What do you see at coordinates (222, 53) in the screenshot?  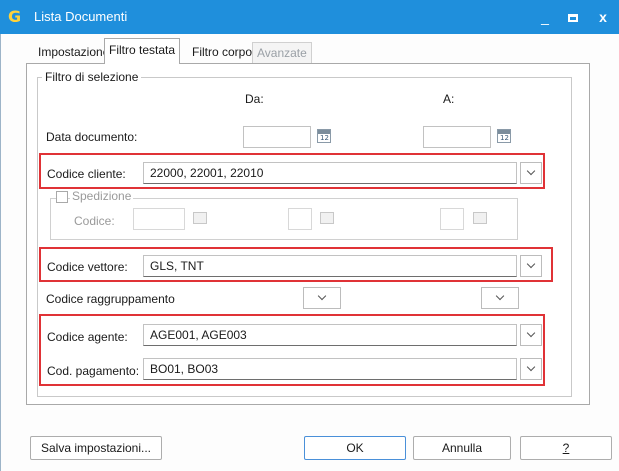 I see `tab-filtro-corpo: Filtro corpo` at bounding box center [222, 53].